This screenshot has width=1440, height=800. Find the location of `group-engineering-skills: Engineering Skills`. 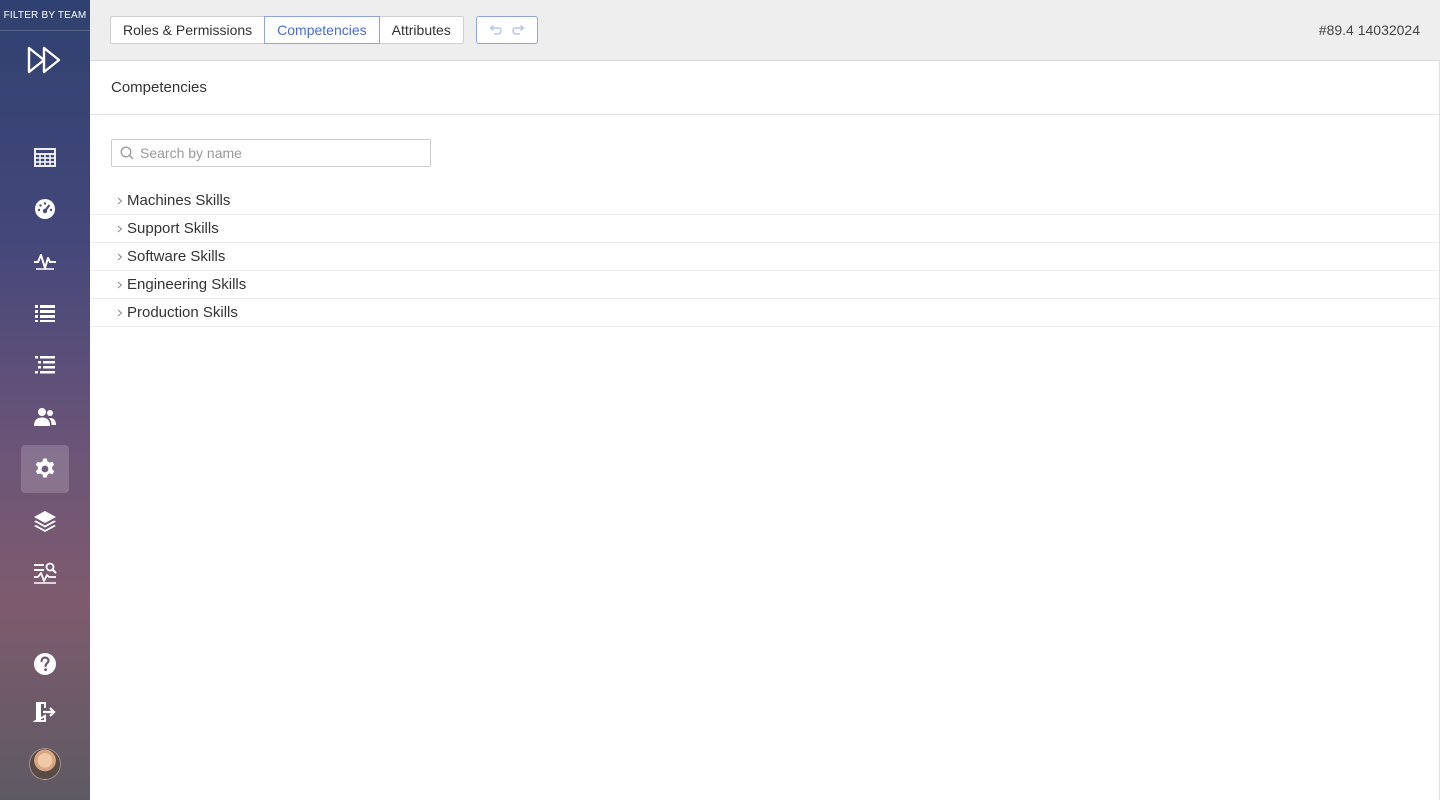

group-engineering-skills: Engineering Skills is located at coordinates (764, 285).